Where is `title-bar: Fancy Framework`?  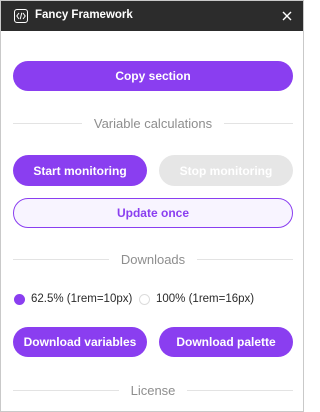 title-bar: Fancy Framework is located at coordinates (152, 16).